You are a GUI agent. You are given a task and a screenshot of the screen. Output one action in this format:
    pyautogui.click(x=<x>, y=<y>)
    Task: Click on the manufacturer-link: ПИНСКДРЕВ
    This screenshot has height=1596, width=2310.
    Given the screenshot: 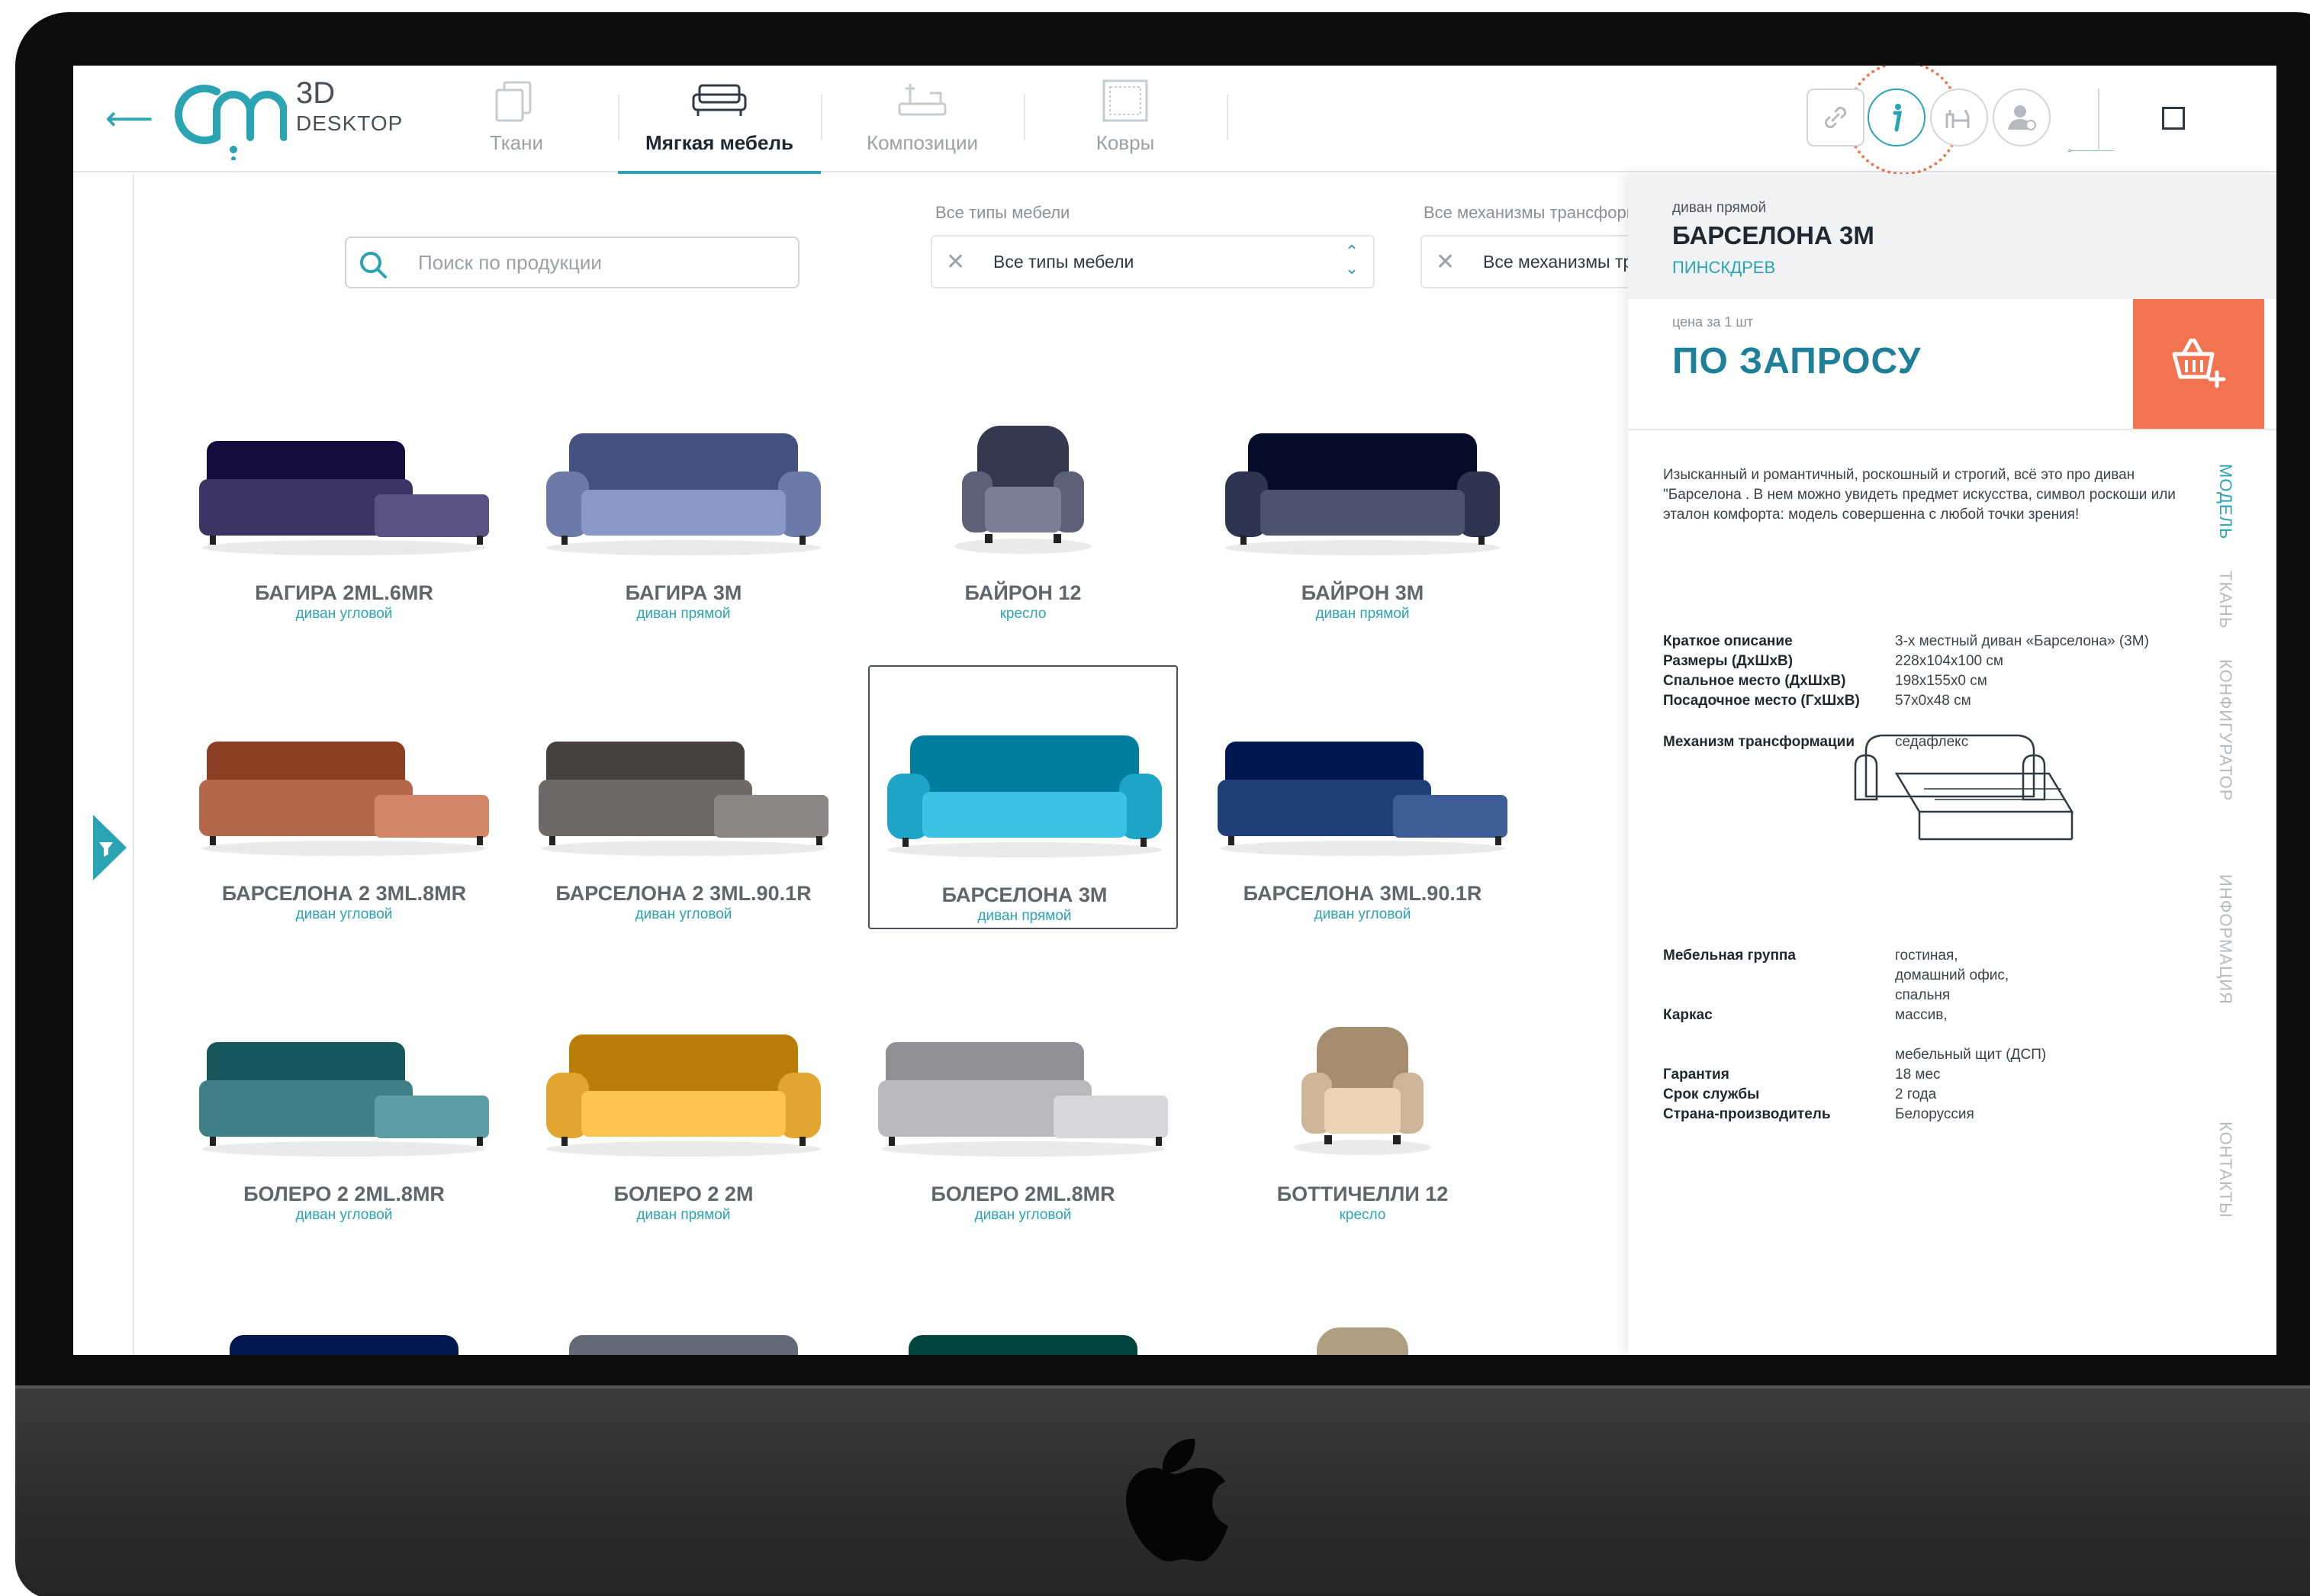 What is the action you would take?
    pyautogui.click(x=1723, y=268)
    